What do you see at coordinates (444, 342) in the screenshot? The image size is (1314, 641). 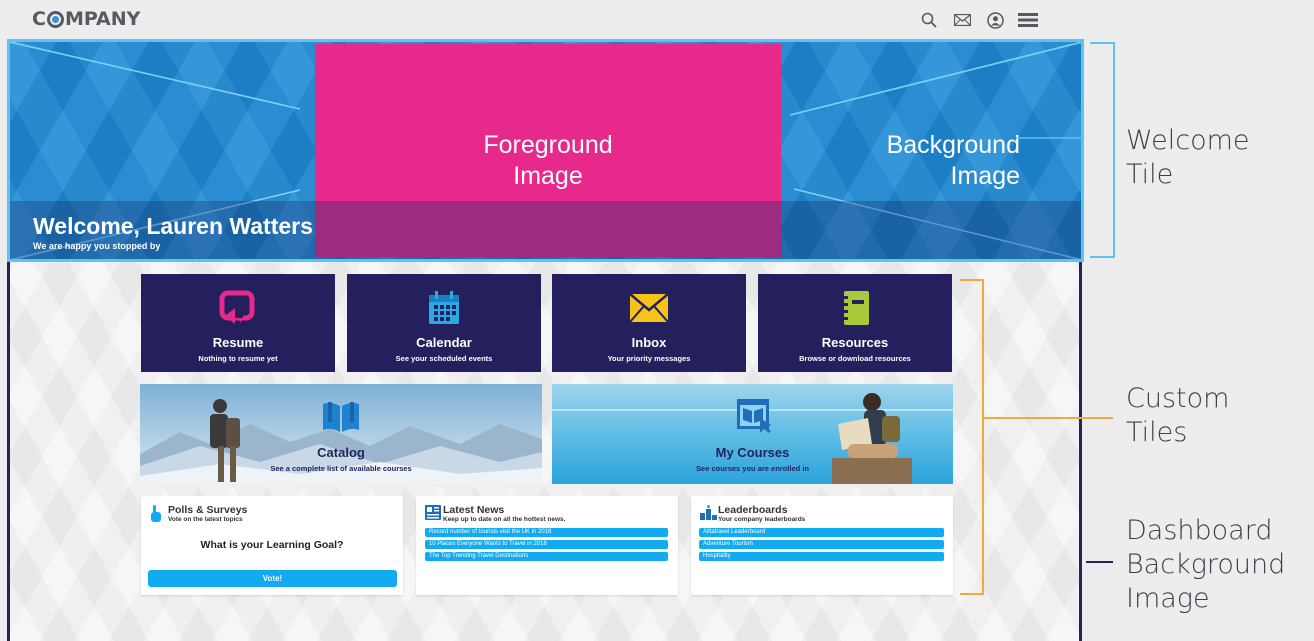 I see `tile-title: Calendar` at bounding box center [444, 342].